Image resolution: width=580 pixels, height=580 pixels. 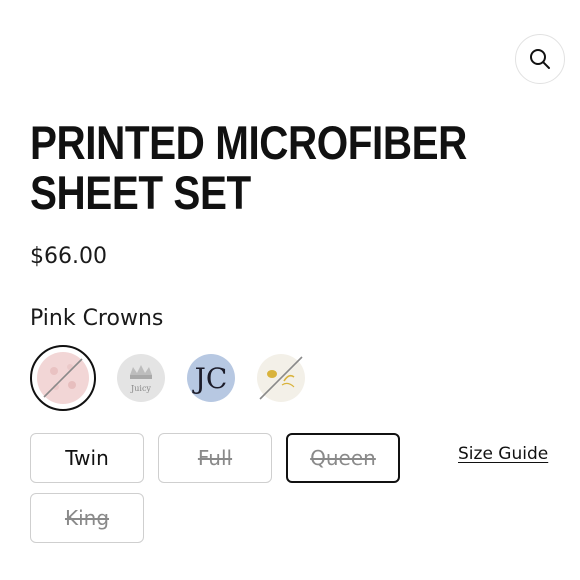 I want to click on grey-crown-pattern-icon: Juicy, so click(x=141, y=378).